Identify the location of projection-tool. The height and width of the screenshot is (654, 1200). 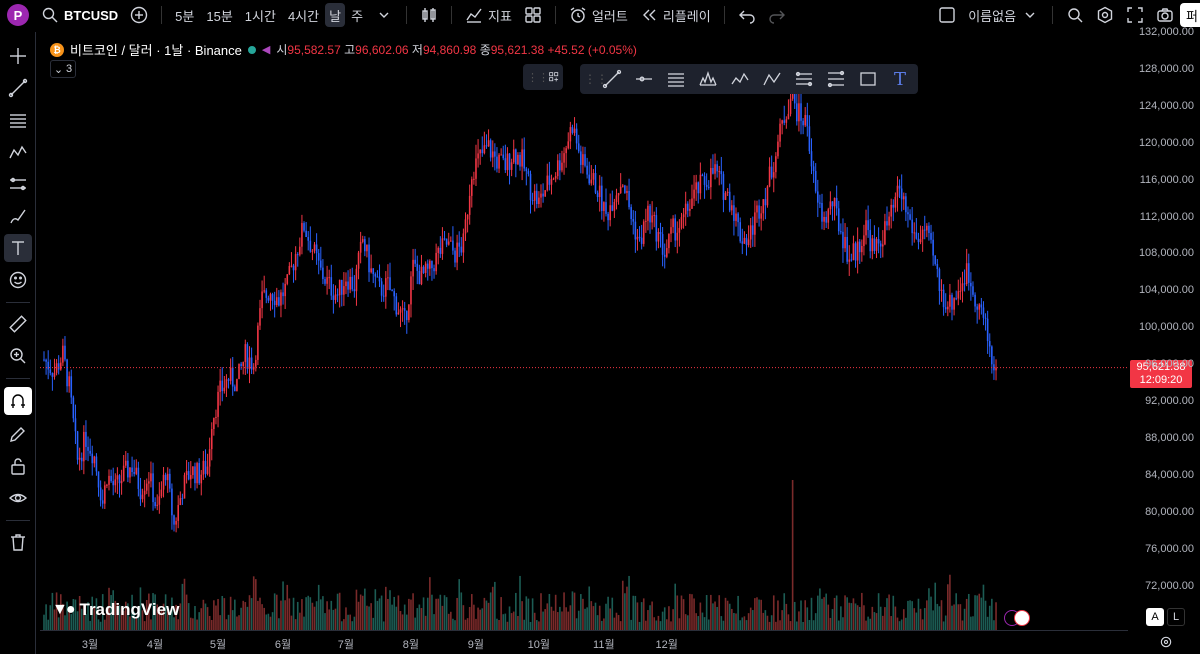
(18, 184).